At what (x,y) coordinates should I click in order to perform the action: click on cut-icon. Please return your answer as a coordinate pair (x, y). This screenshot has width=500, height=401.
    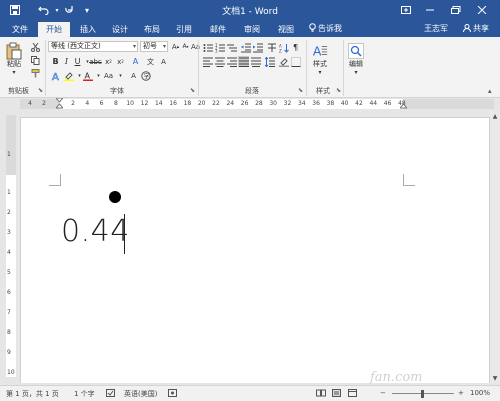
    Looking at the image, I should click on (35, 47).